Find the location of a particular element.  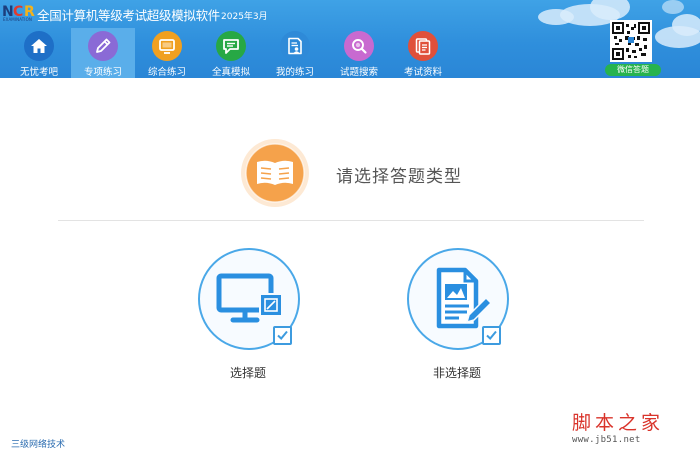

app-logo: N C R EXAMINATION is located at coordinates (19, 14).